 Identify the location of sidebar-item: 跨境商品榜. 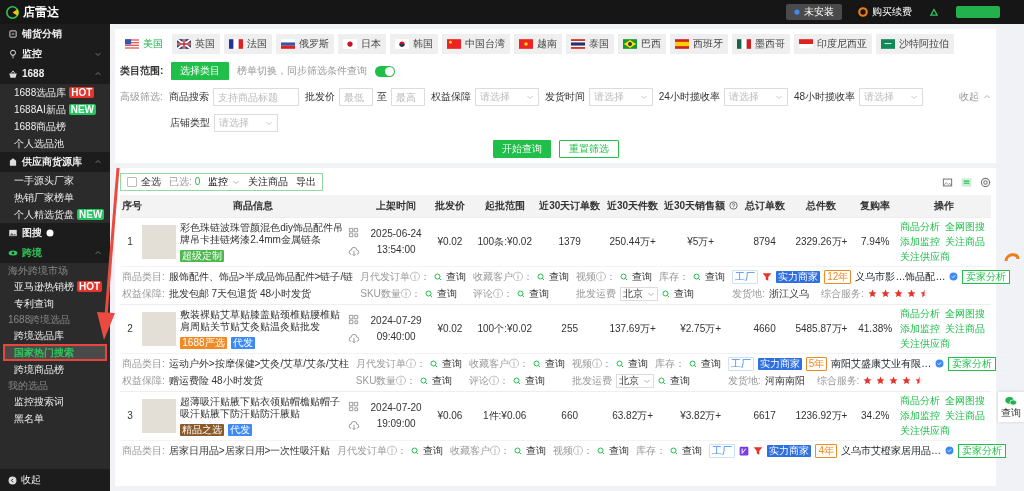
(55, 369).